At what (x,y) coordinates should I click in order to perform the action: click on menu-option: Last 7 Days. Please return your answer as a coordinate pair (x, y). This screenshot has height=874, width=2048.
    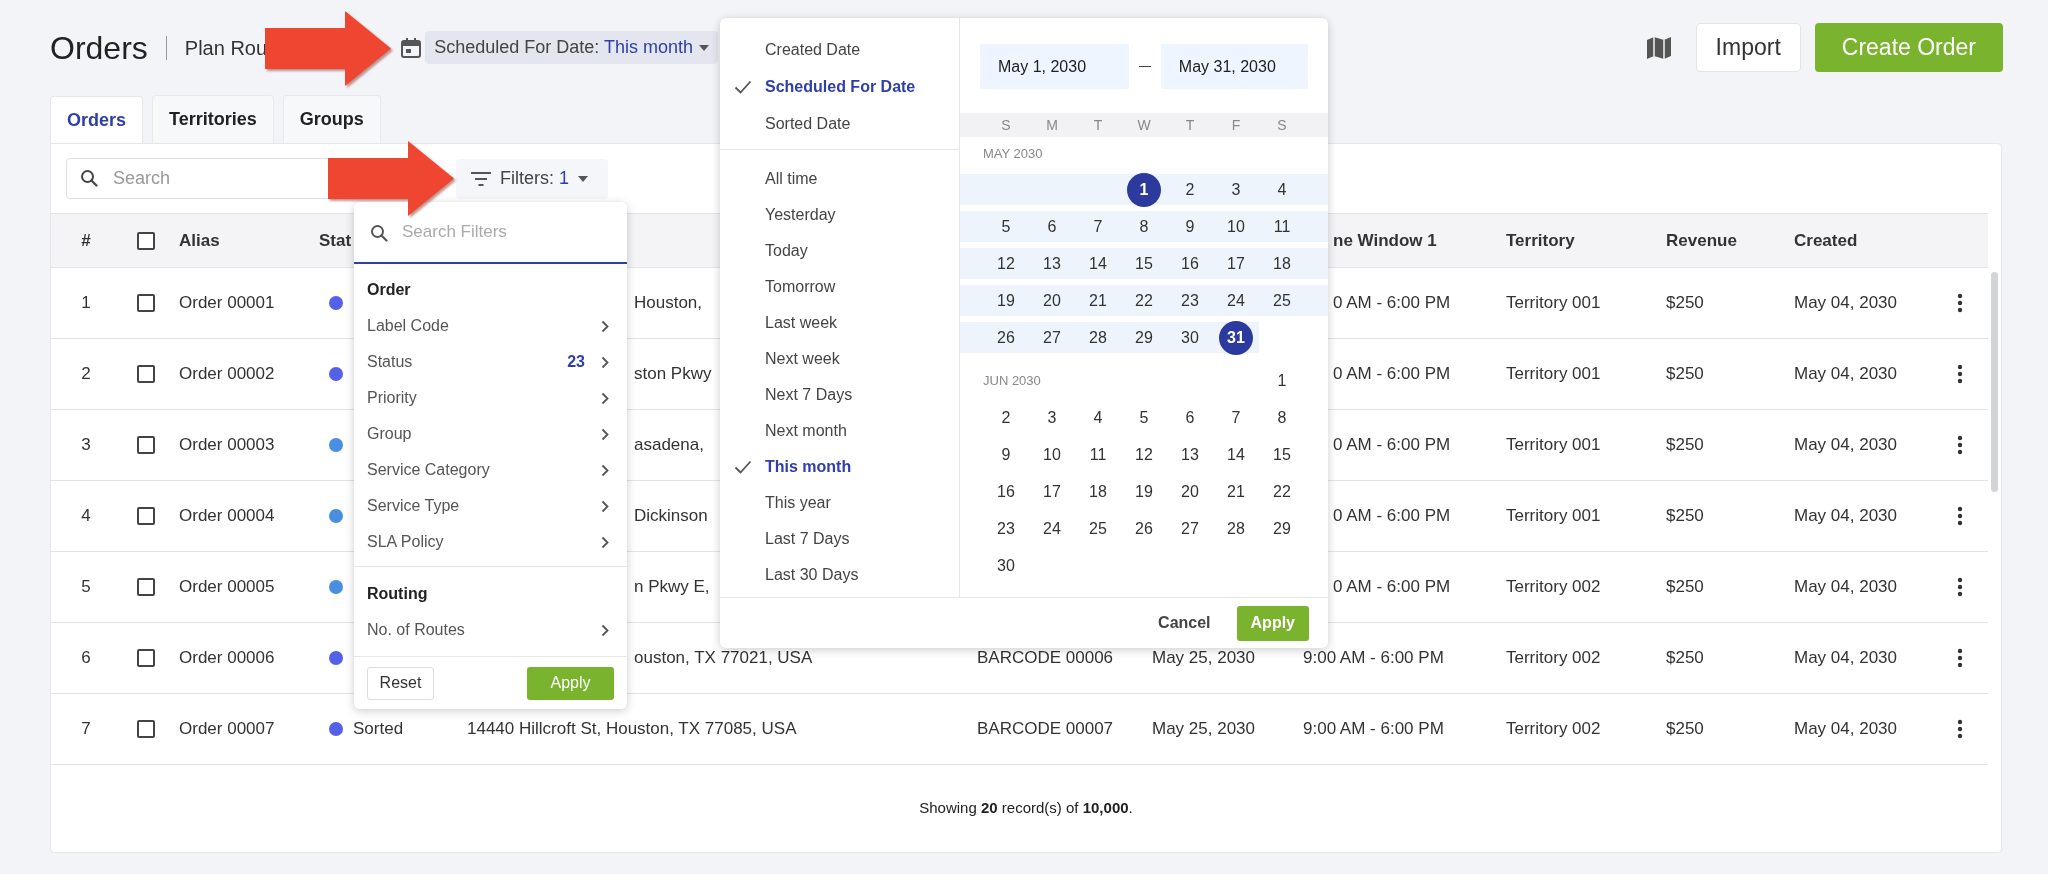
    Looking at the image, I should click on (839, 539).